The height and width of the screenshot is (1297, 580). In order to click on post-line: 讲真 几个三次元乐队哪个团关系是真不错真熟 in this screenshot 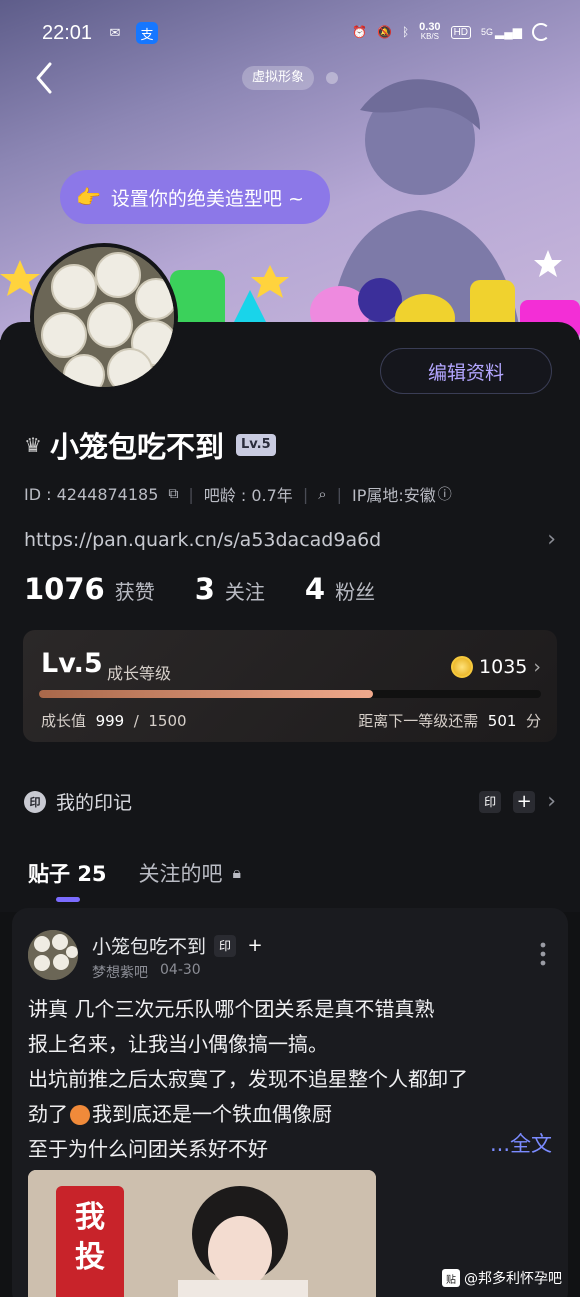, I will do `click(231, 1009)`.